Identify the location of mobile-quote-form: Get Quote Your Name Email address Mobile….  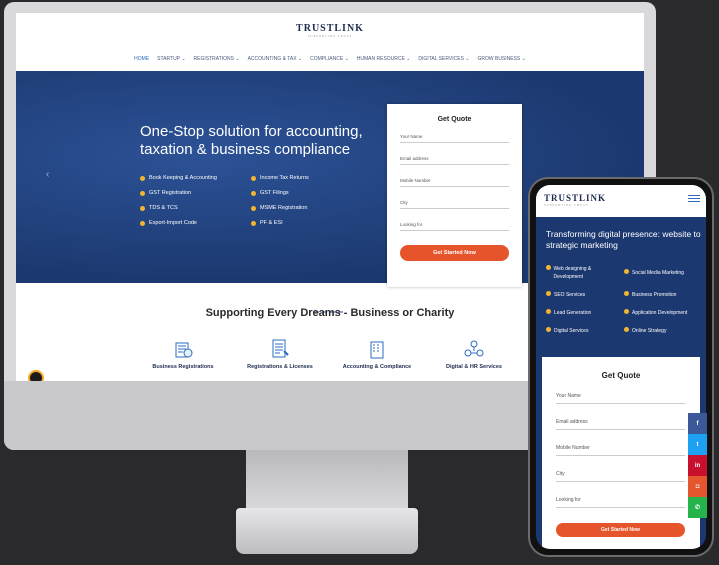
(621, 453).